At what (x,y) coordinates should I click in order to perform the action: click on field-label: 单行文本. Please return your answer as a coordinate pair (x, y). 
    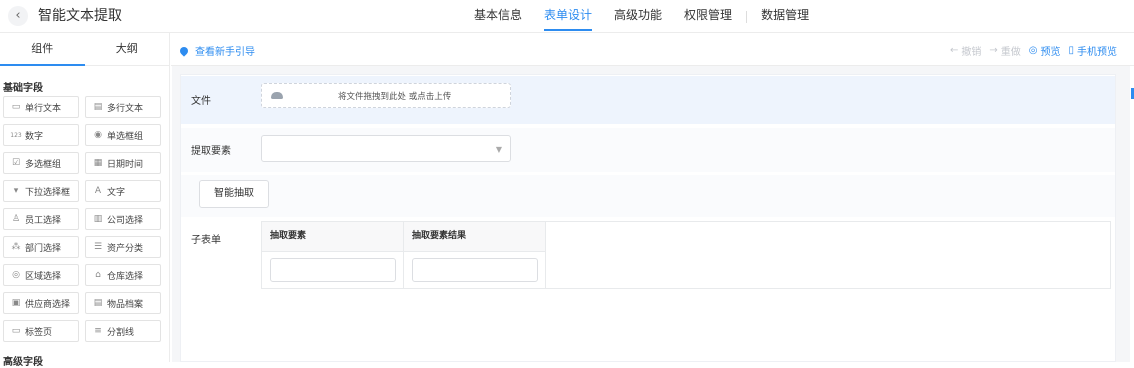
    Looking at the image, I should click on (43, 108).